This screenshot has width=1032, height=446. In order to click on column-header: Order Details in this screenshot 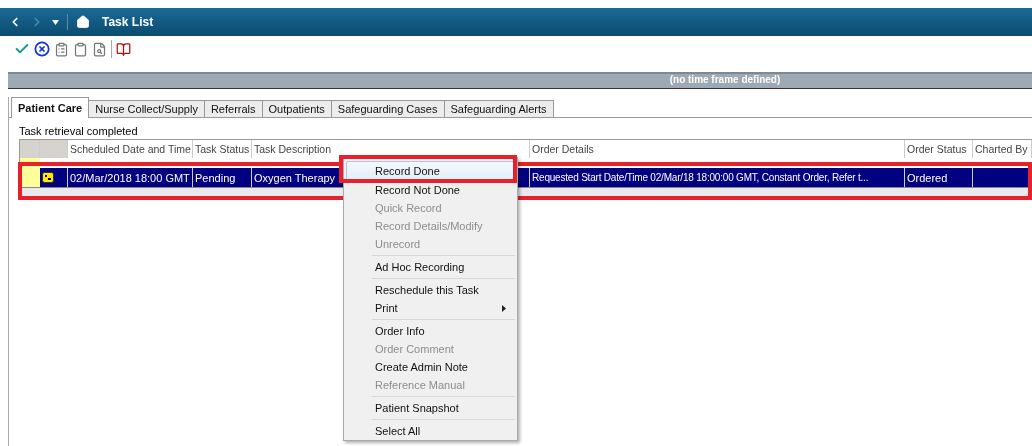, I will do `click(717, 149)`.